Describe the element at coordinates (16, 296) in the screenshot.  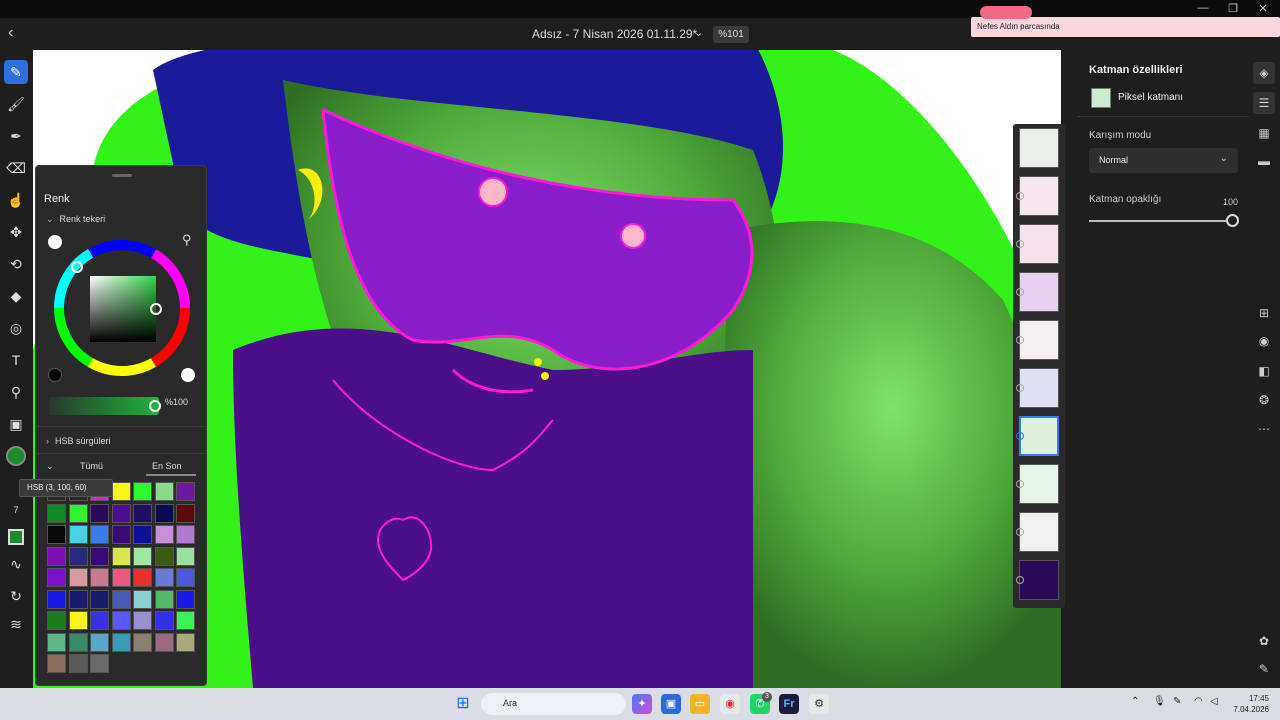
I see `fill-tool-icon: ◆` at that location.